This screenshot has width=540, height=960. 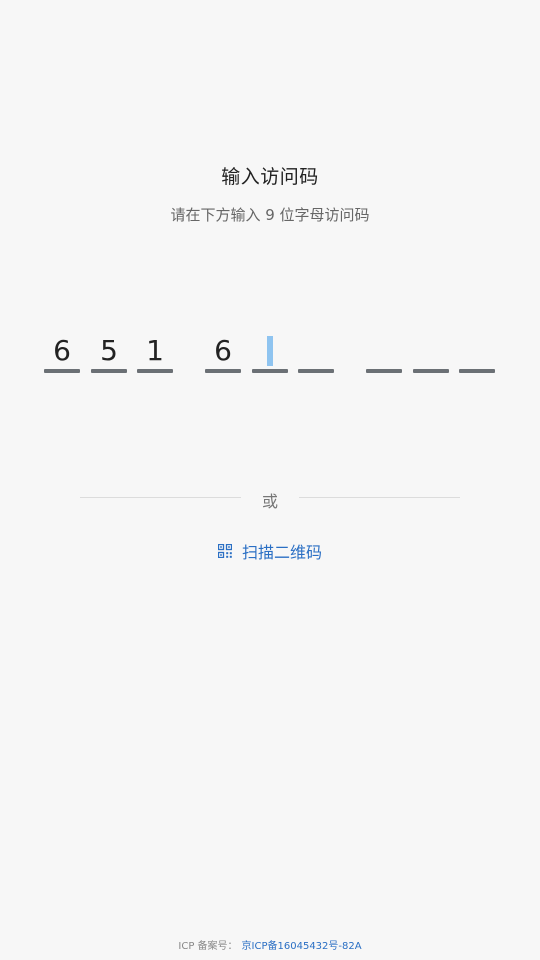 I want to click on divider-line-right, so click(x=379, y=497).